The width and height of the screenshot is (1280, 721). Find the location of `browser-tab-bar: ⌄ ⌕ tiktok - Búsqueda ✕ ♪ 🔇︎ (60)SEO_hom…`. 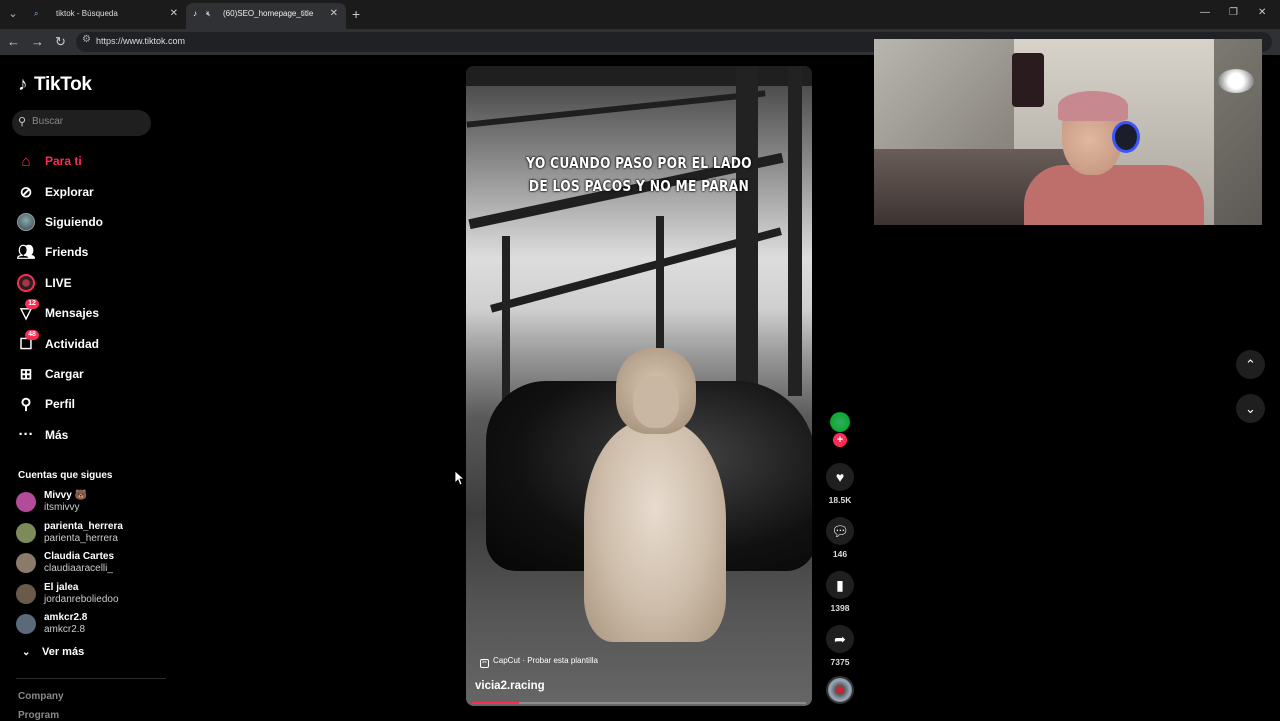

browser-tab-bar: ⌄ ⌕ tiktok - Búsqueda ✕ ♪ 🔇︎ (60)SEO_hom… is located at coordinates (640, 14).